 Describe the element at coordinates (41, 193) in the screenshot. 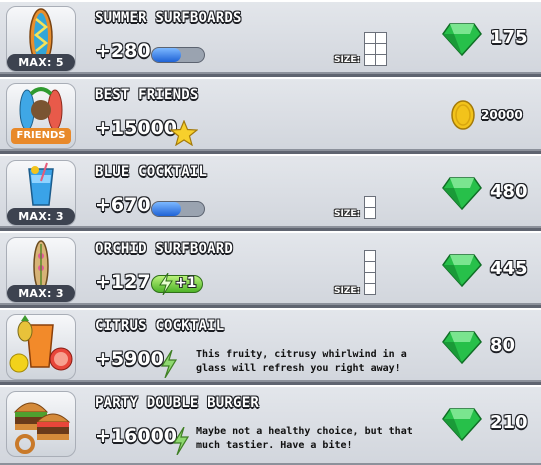

I see `blue-cocktail-image: MAX: 3` at that location.